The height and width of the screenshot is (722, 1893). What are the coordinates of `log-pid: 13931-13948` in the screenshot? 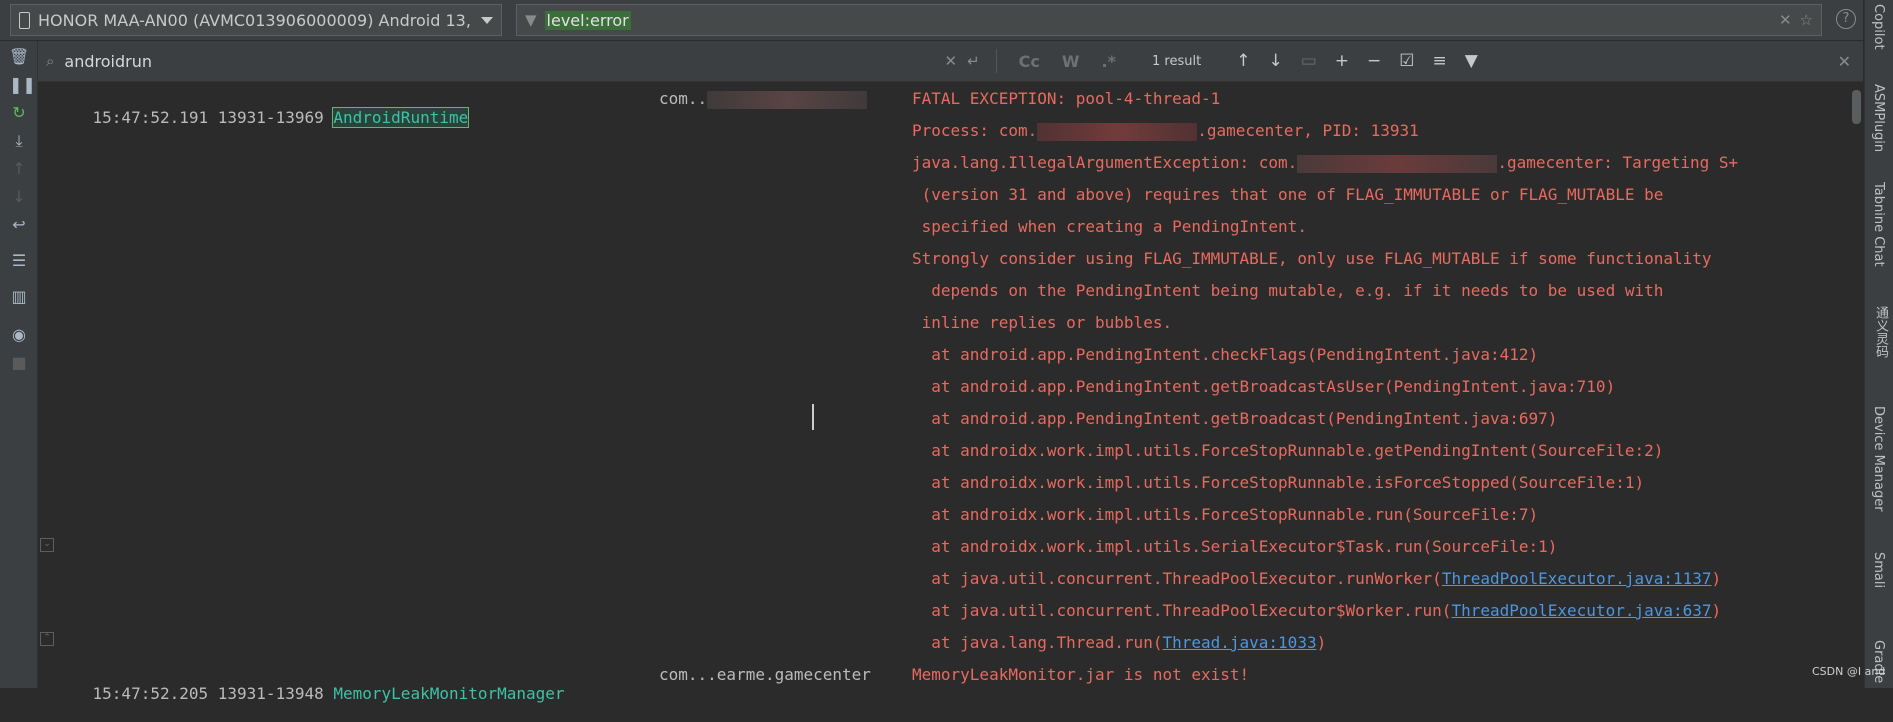 It's located at (270, 693).